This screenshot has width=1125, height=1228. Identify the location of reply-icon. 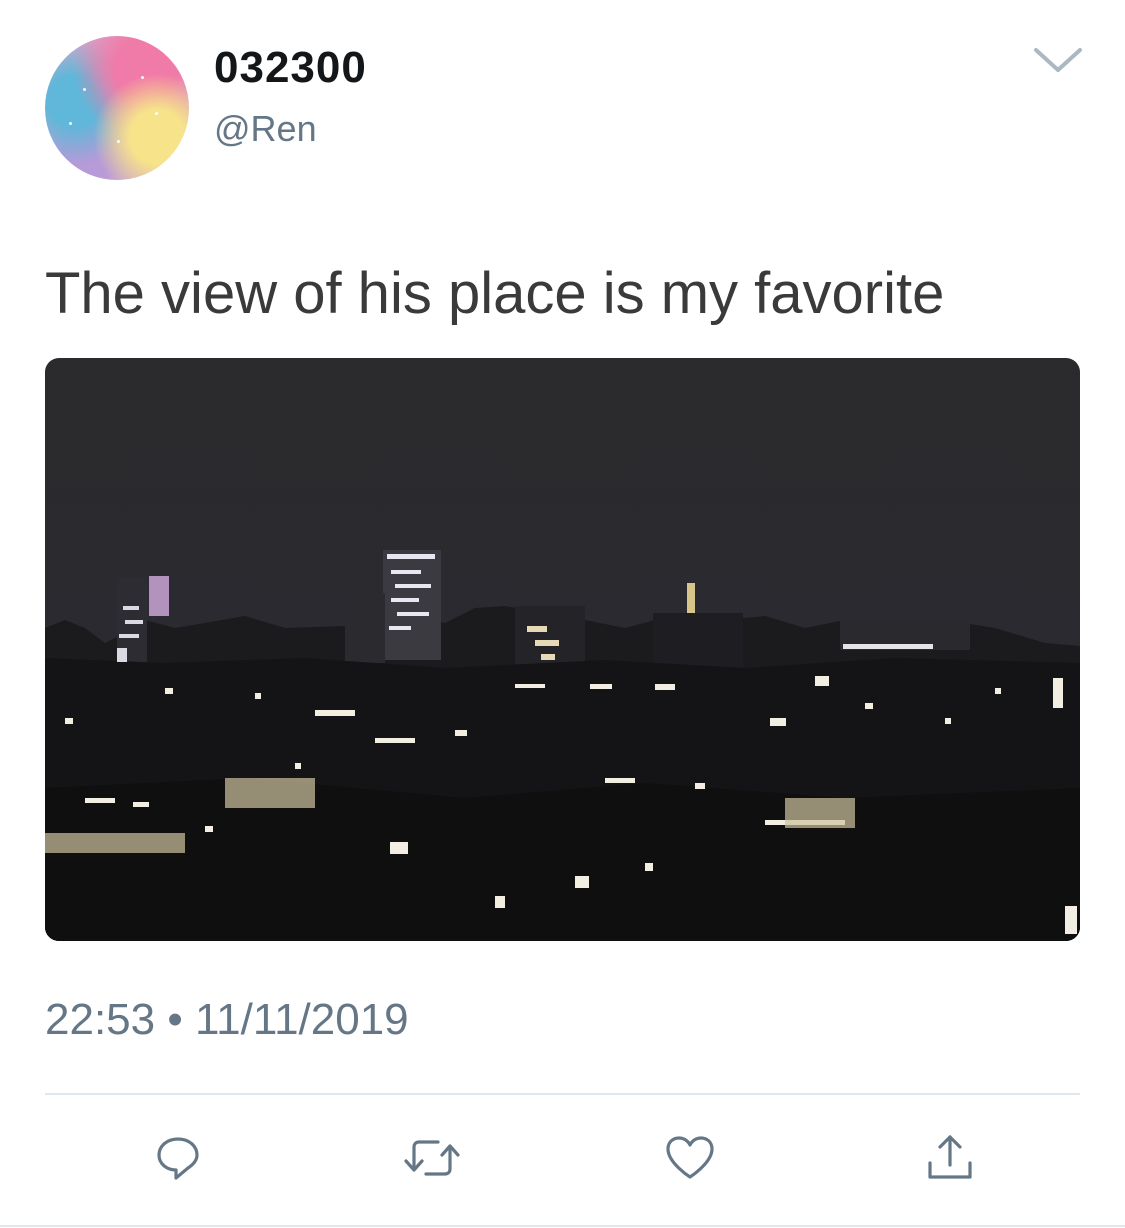
(178, 1160).